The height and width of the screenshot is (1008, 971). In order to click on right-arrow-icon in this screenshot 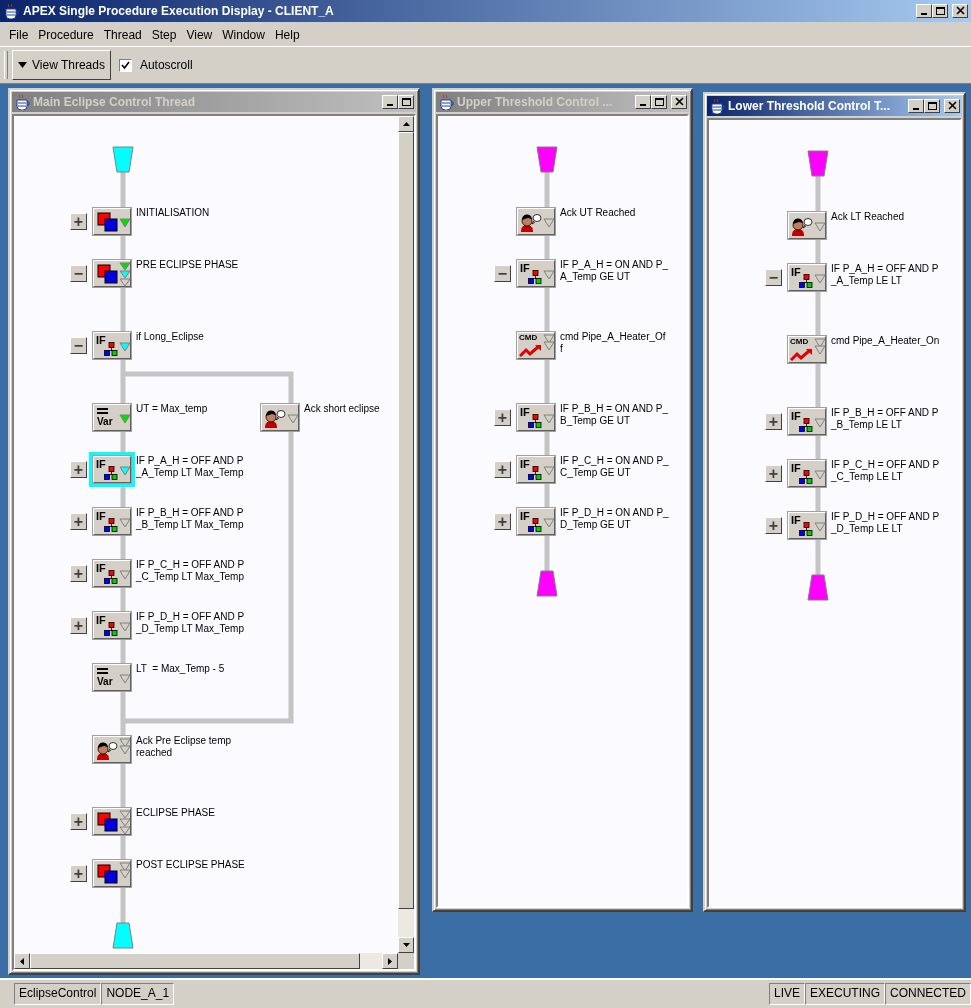, I will do `click(390, 961)`.